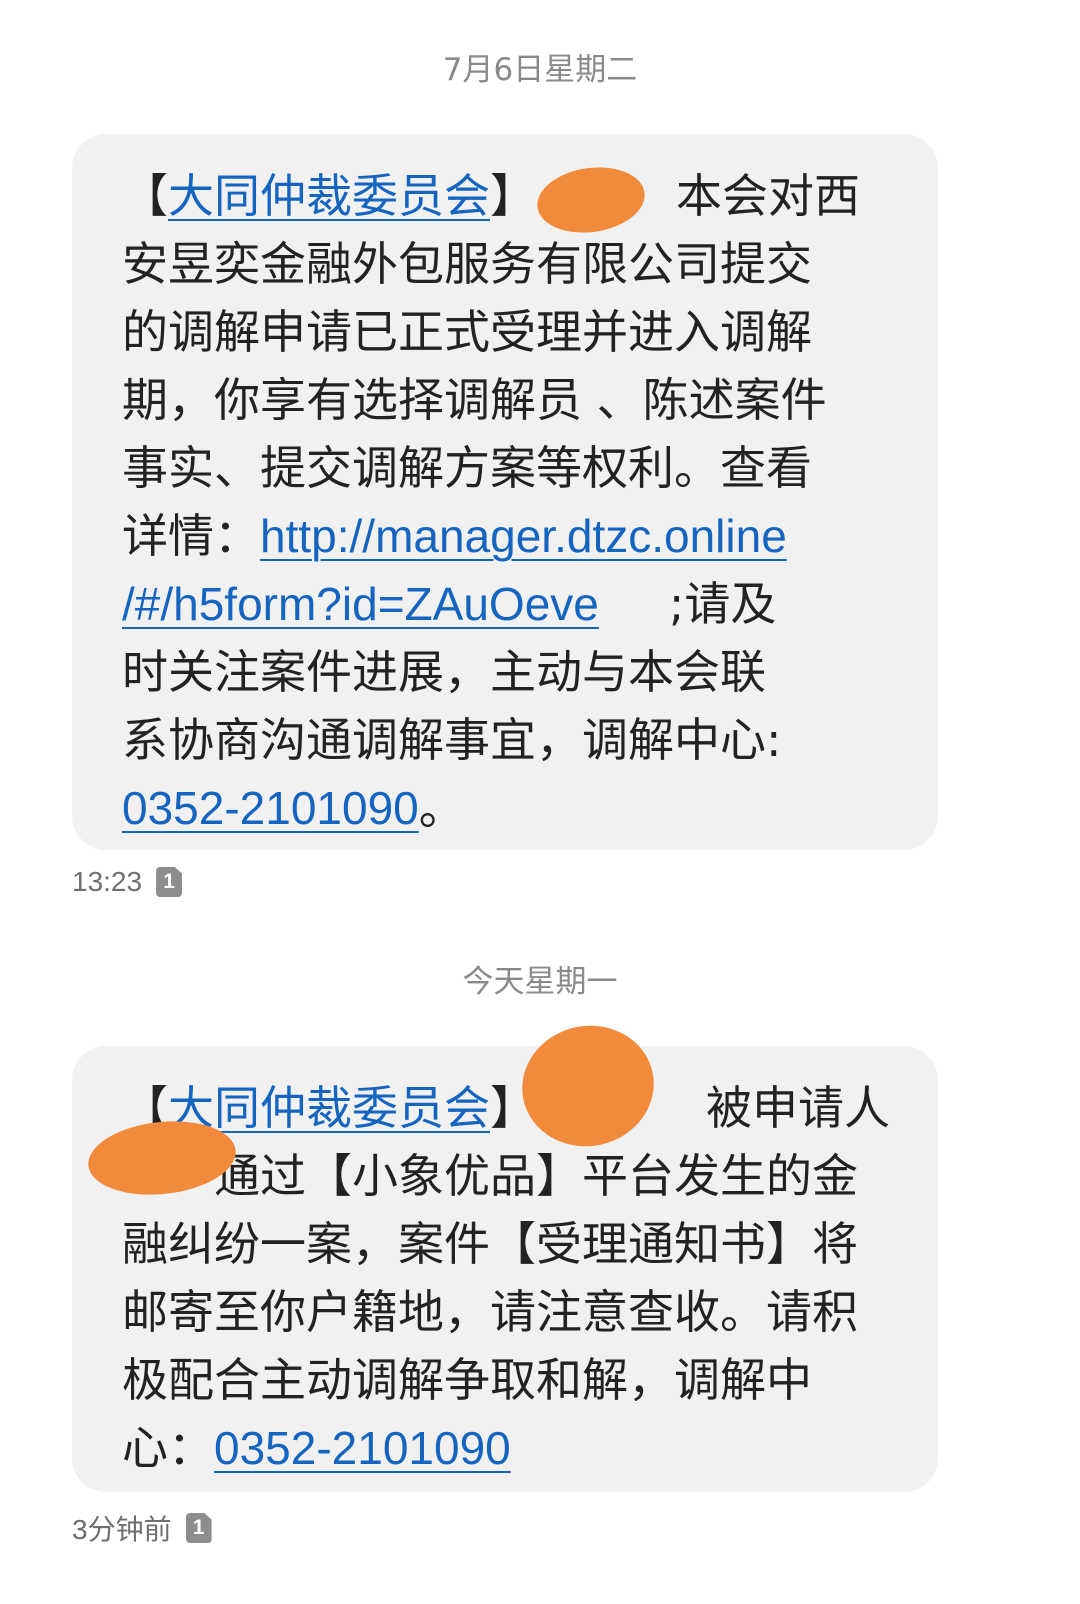 Image resolution: width=1080 pixels, height=1604 pixels. Describe the element at coordinates (145, 196) in the screenshot. I see `bracket-open: 【` at that location.